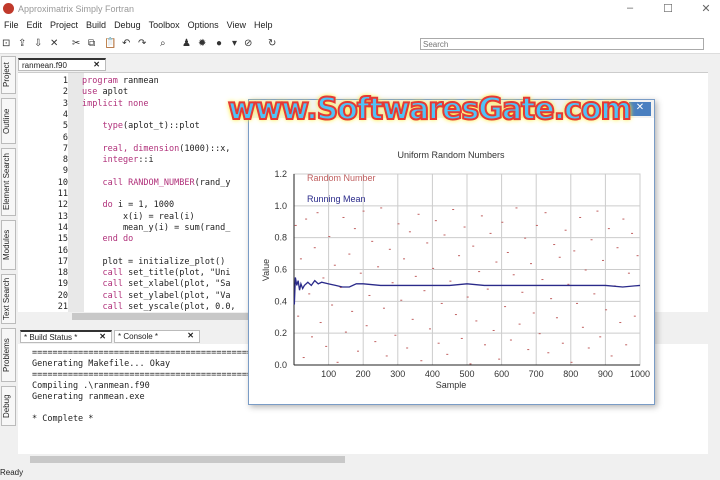  Describe the element at coordinates (202, 43) in the screenshot. I see `gear-icon: ✹` at that location.